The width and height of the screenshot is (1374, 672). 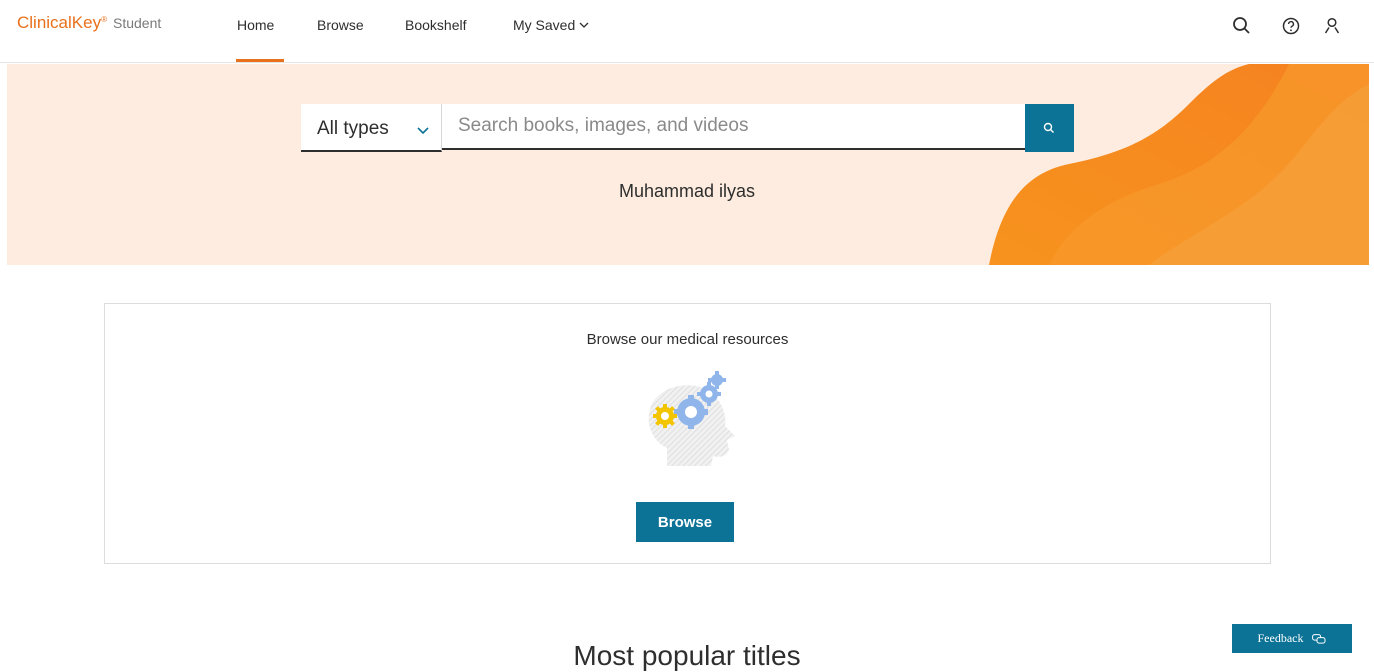 What do you see at coordinates (691, 418) in the screenshot?
I see `head-gears-illustration` at bounding box center [691, 418].